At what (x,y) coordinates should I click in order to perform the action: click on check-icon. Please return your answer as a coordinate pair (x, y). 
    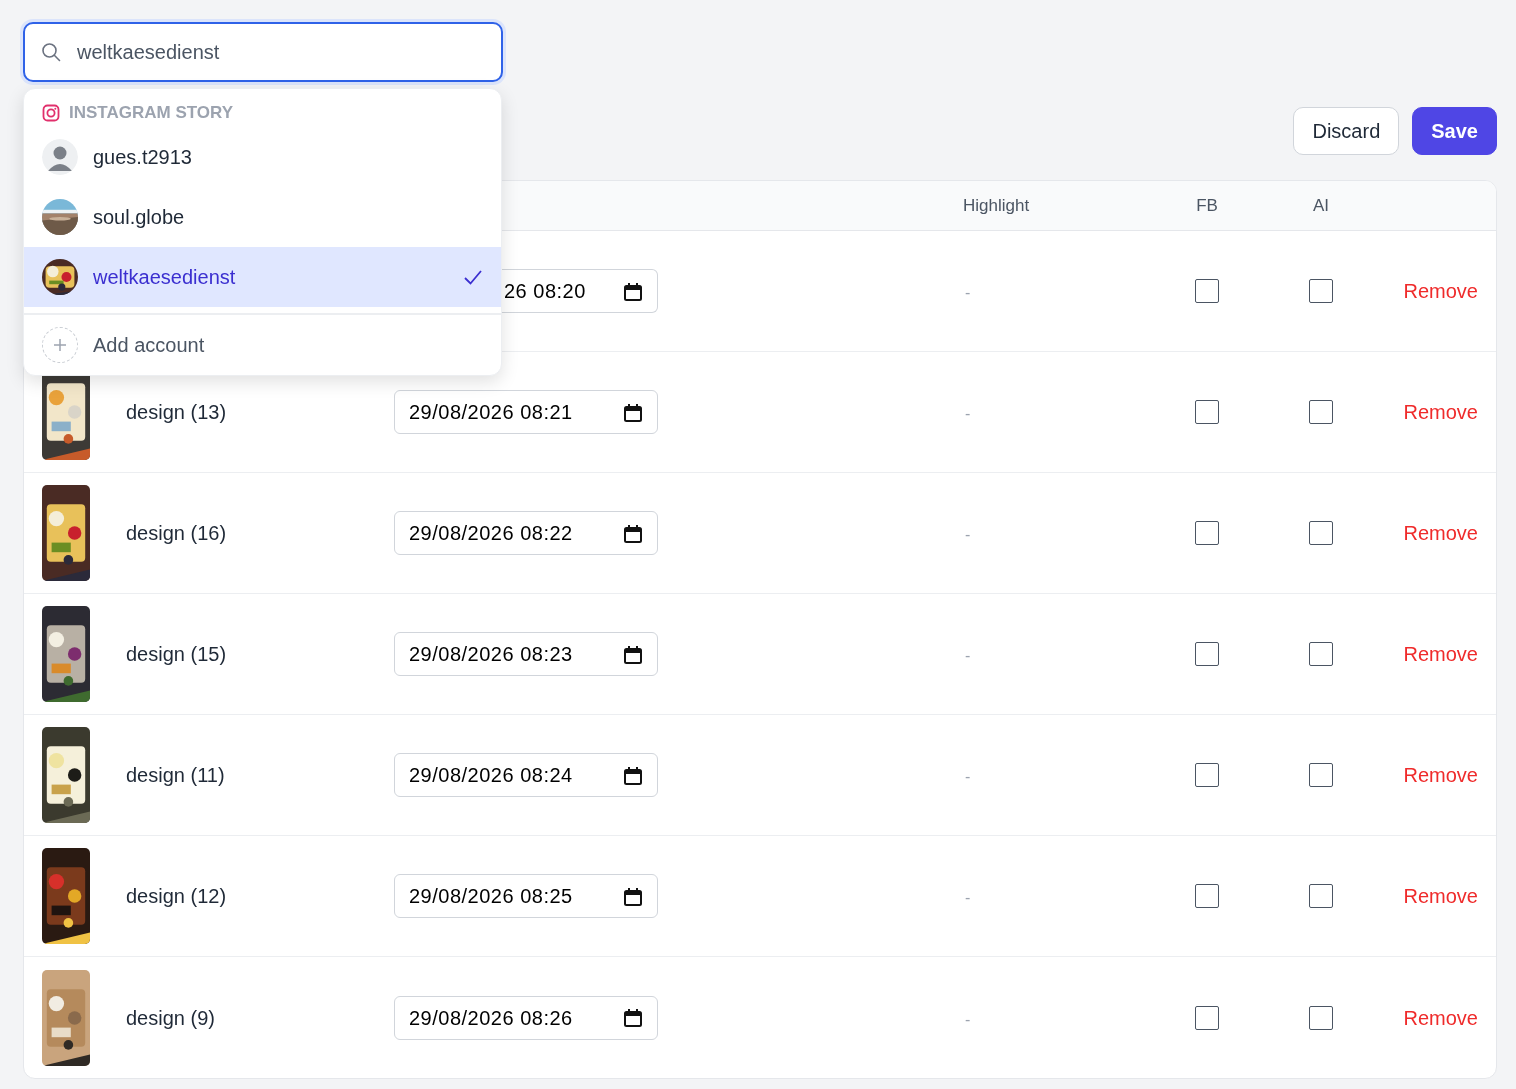
    Looking at the image, I should click on (473, 277).